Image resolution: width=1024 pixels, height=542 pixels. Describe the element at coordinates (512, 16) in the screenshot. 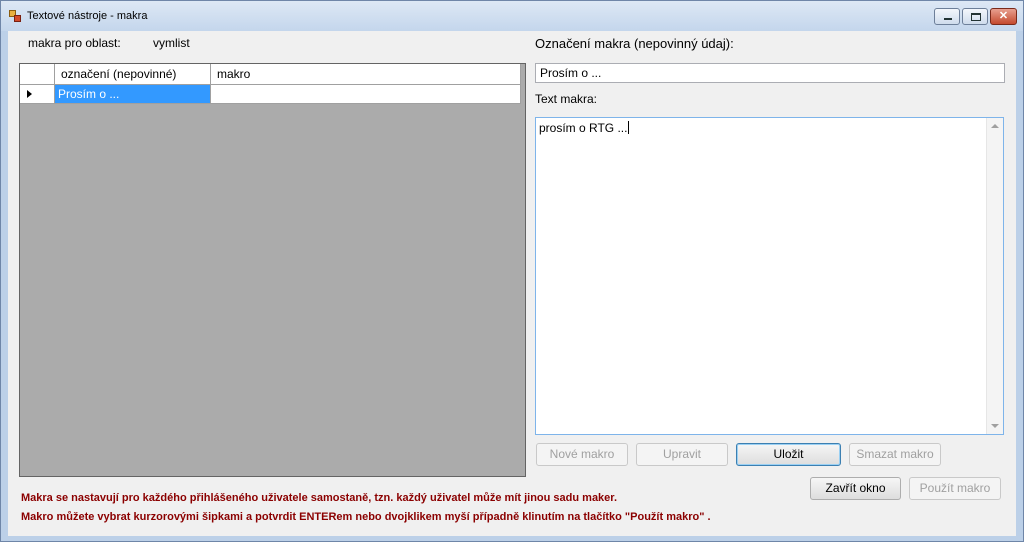

I see `title-bar: Textové nástroje - makra ✕` at that location.